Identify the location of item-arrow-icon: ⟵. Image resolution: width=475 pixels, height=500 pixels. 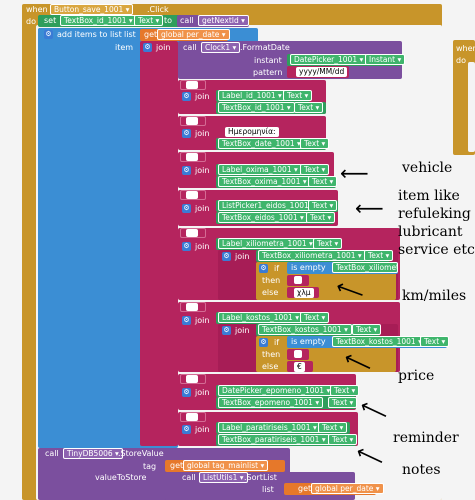
(369, 208).